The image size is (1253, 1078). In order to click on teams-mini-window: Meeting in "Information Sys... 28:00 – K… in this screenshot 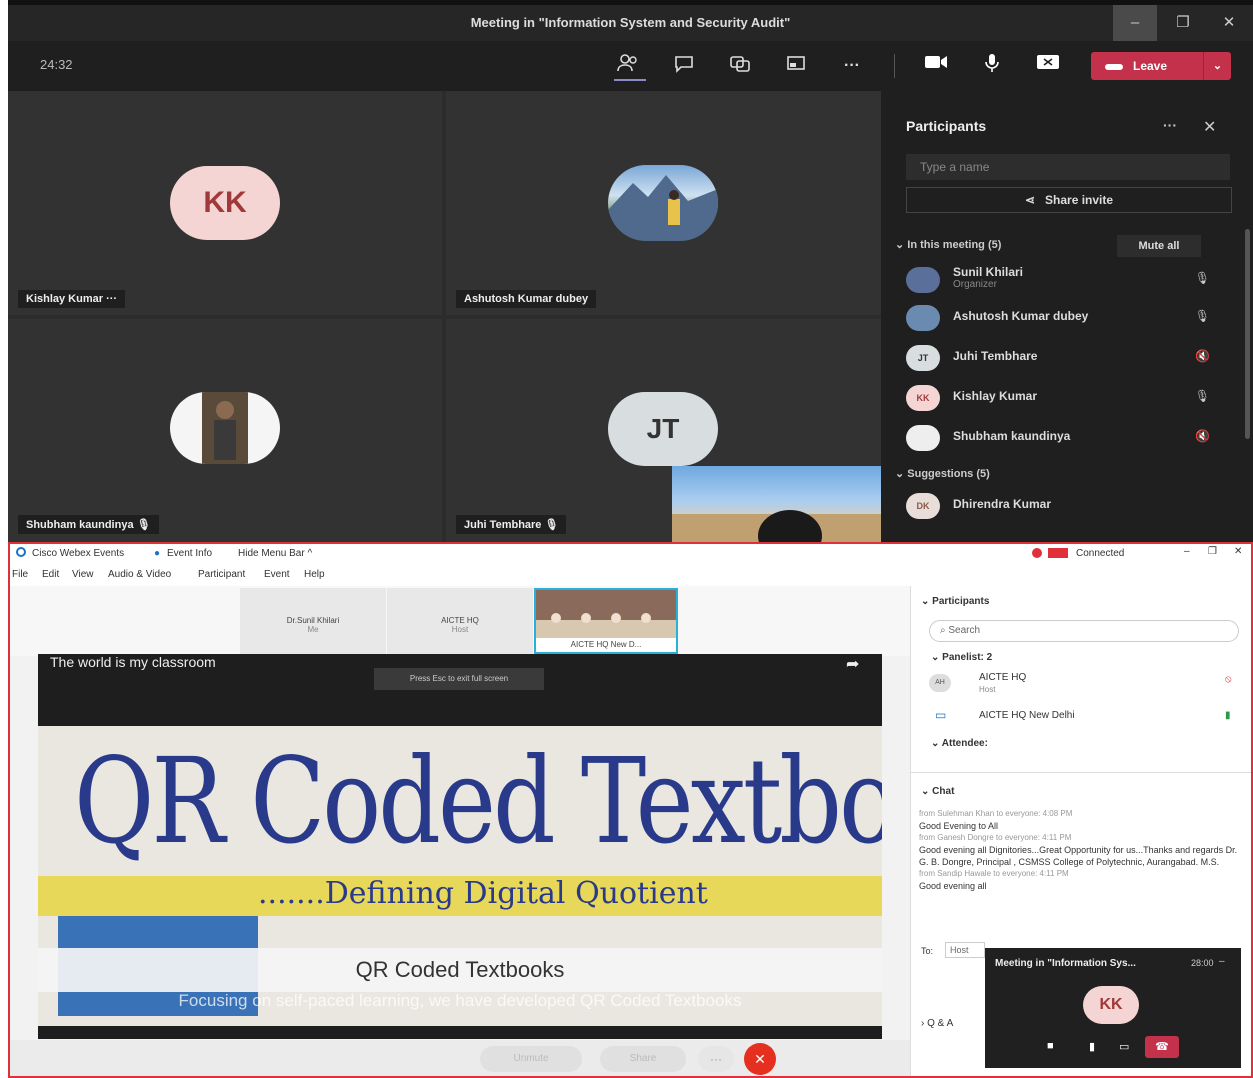, I will do `click(1113, 1008)`.